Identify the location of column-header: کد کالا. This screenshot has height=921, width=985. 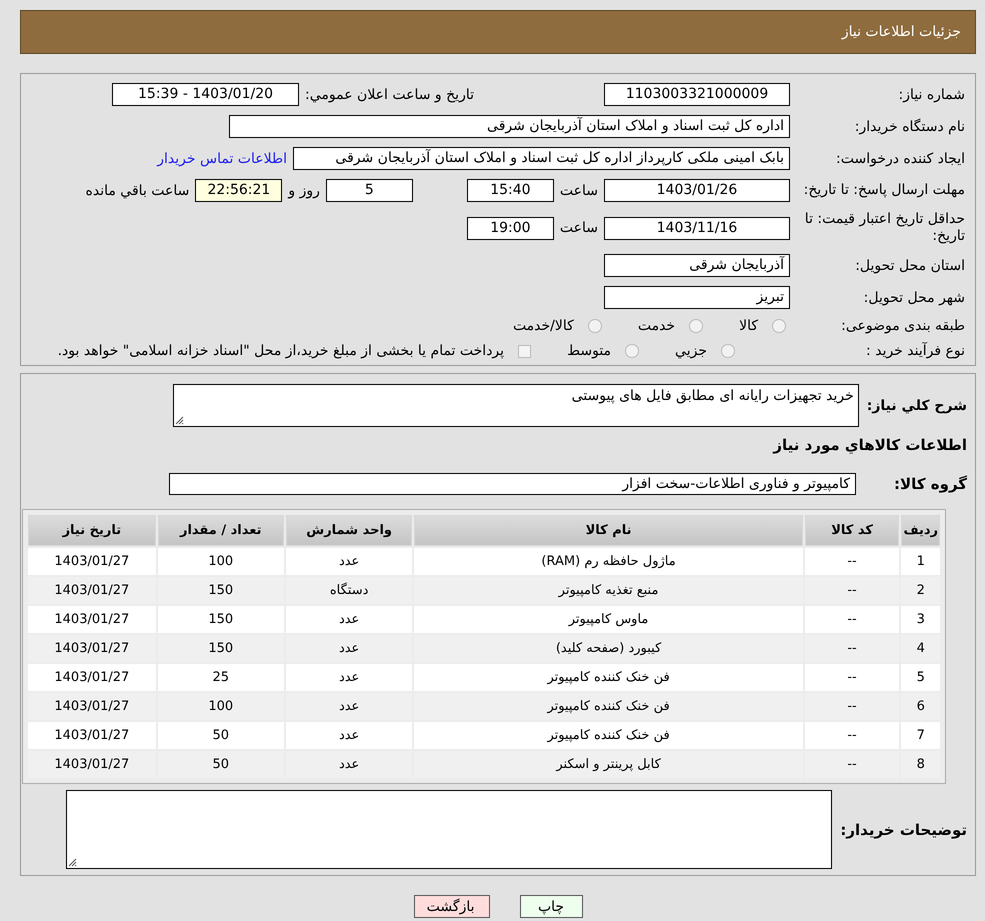
(852, 530).